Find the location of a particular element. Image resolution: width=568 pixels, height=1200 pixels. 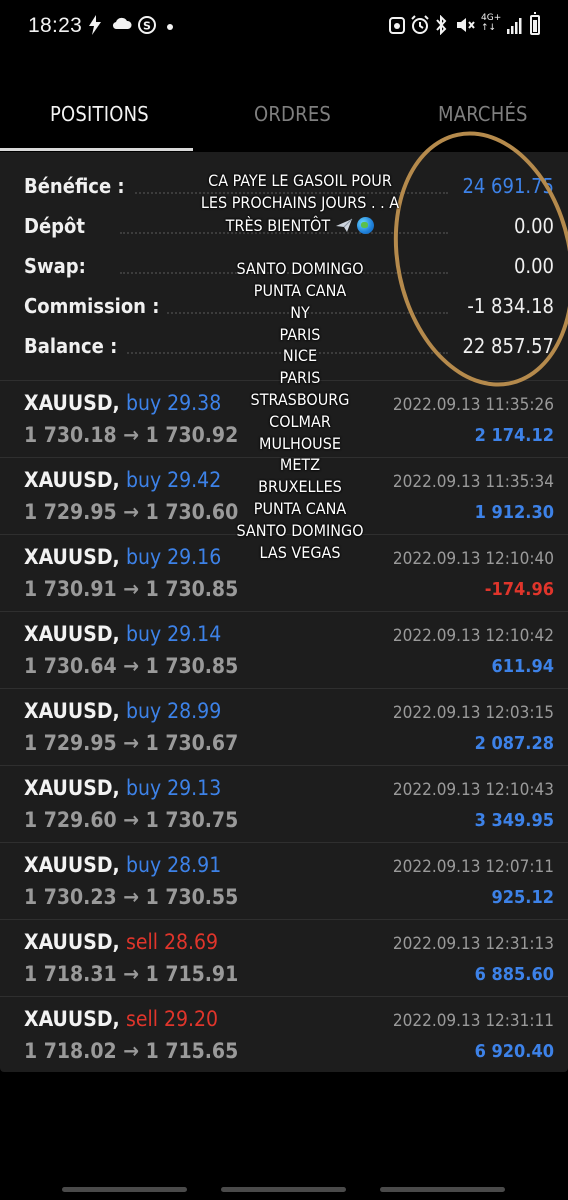

tab-positions: POSITIONS is located at coordinates (99, 114).